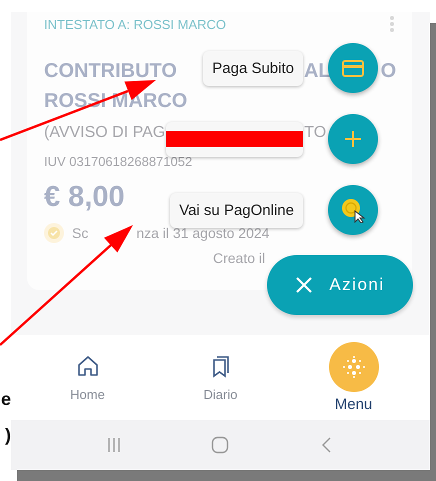  Describe the element at coordinates (84, 197) in the screenshot. I see `amount-text: € 8,00` at that location.